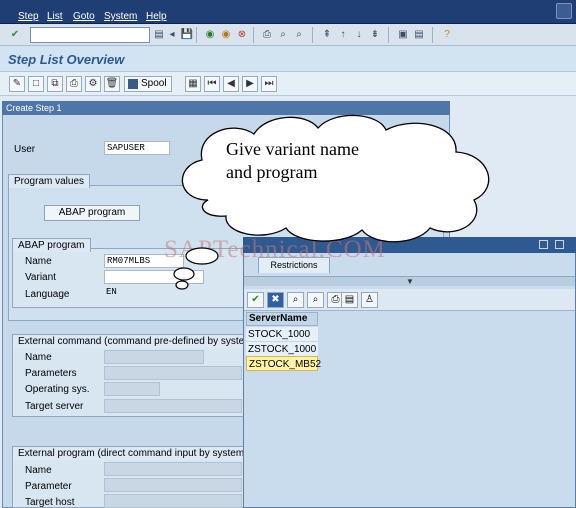  I want to click on command-field, so click(90, 35).